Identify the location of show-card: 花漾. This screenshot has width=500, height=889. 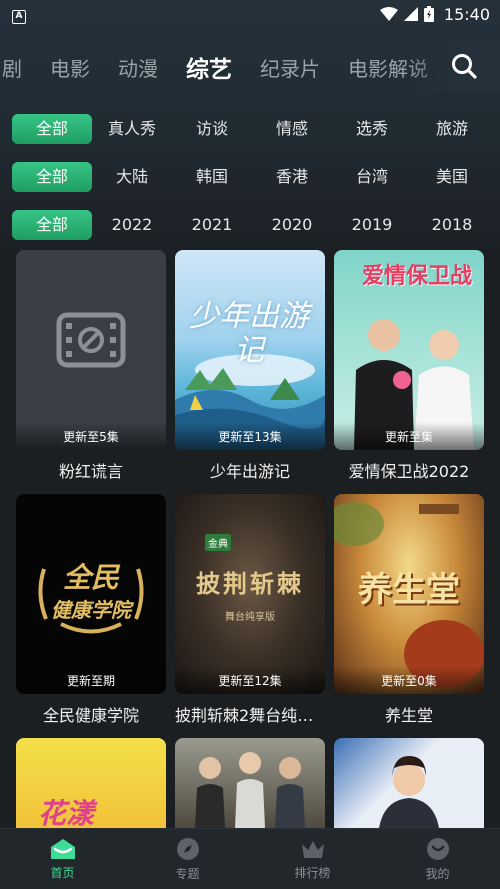
(91, 783).